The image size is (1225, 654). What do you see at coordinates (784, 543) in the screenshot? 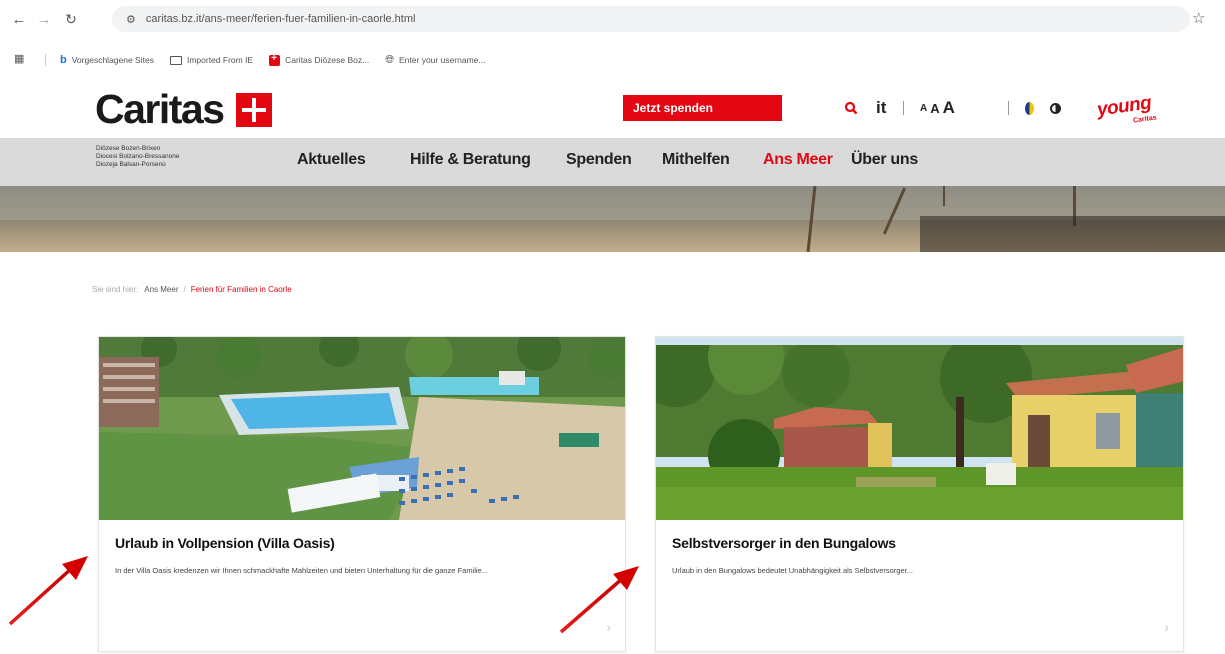
I see `card-title: Selbstversorger in den Bungalows` at bounding box center [784, 543].